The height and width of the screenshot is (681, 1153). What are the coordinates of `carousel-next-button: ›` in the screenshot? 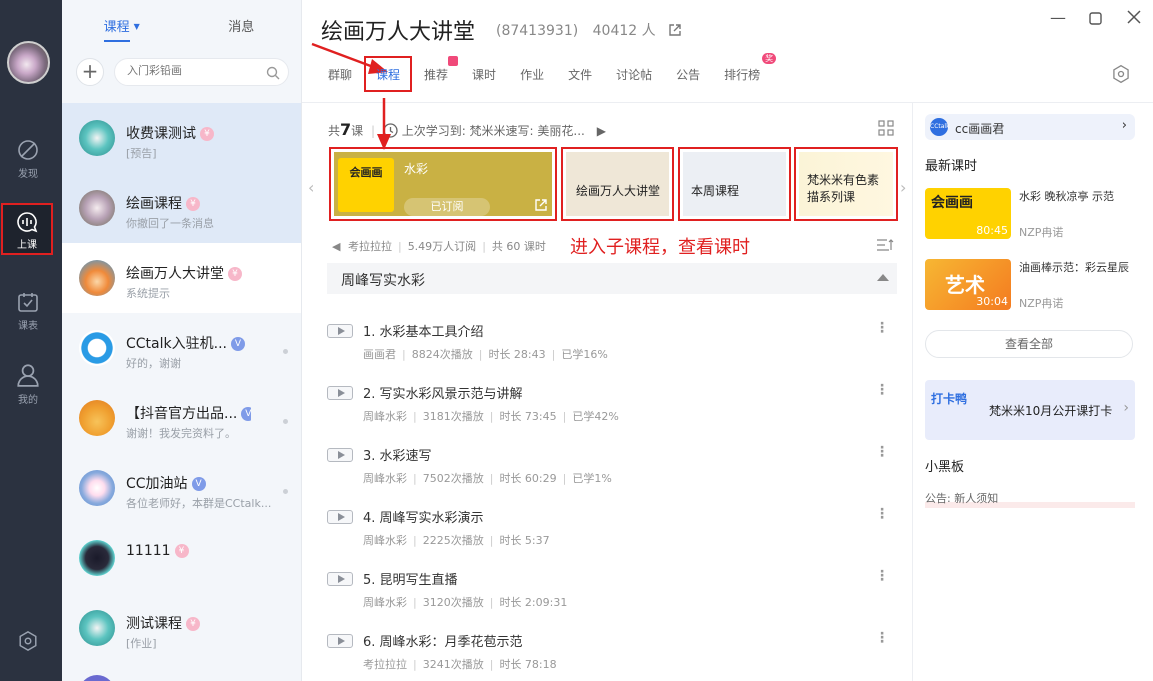 It's located at (903, 187).